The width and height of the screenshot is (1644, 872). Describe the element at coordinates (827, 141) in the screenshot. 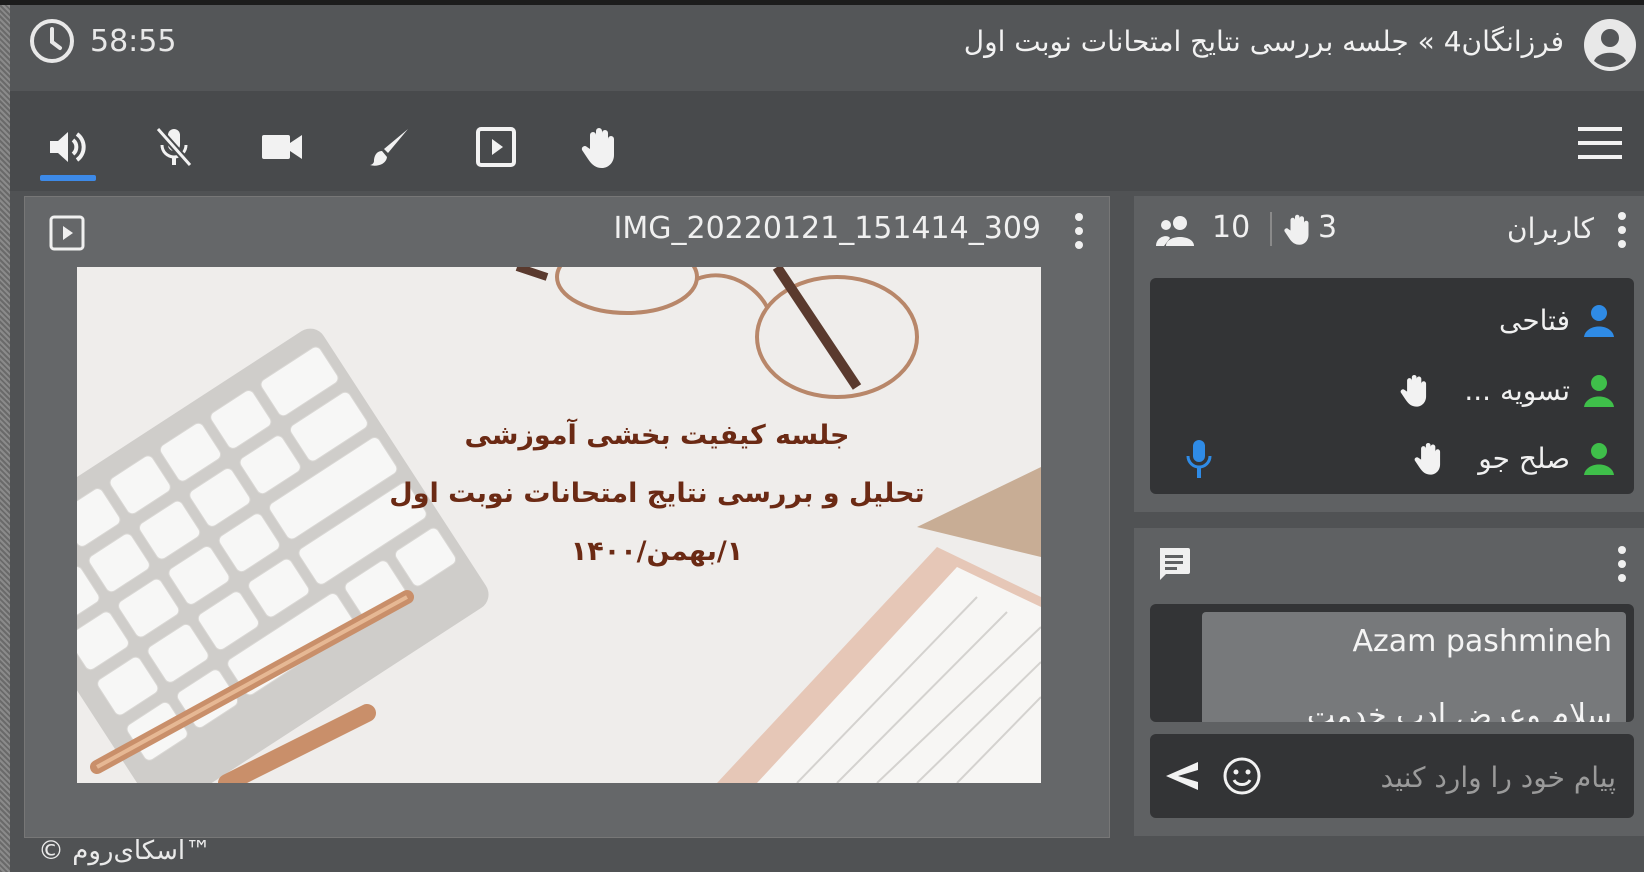

I see `toolbar` at that location.